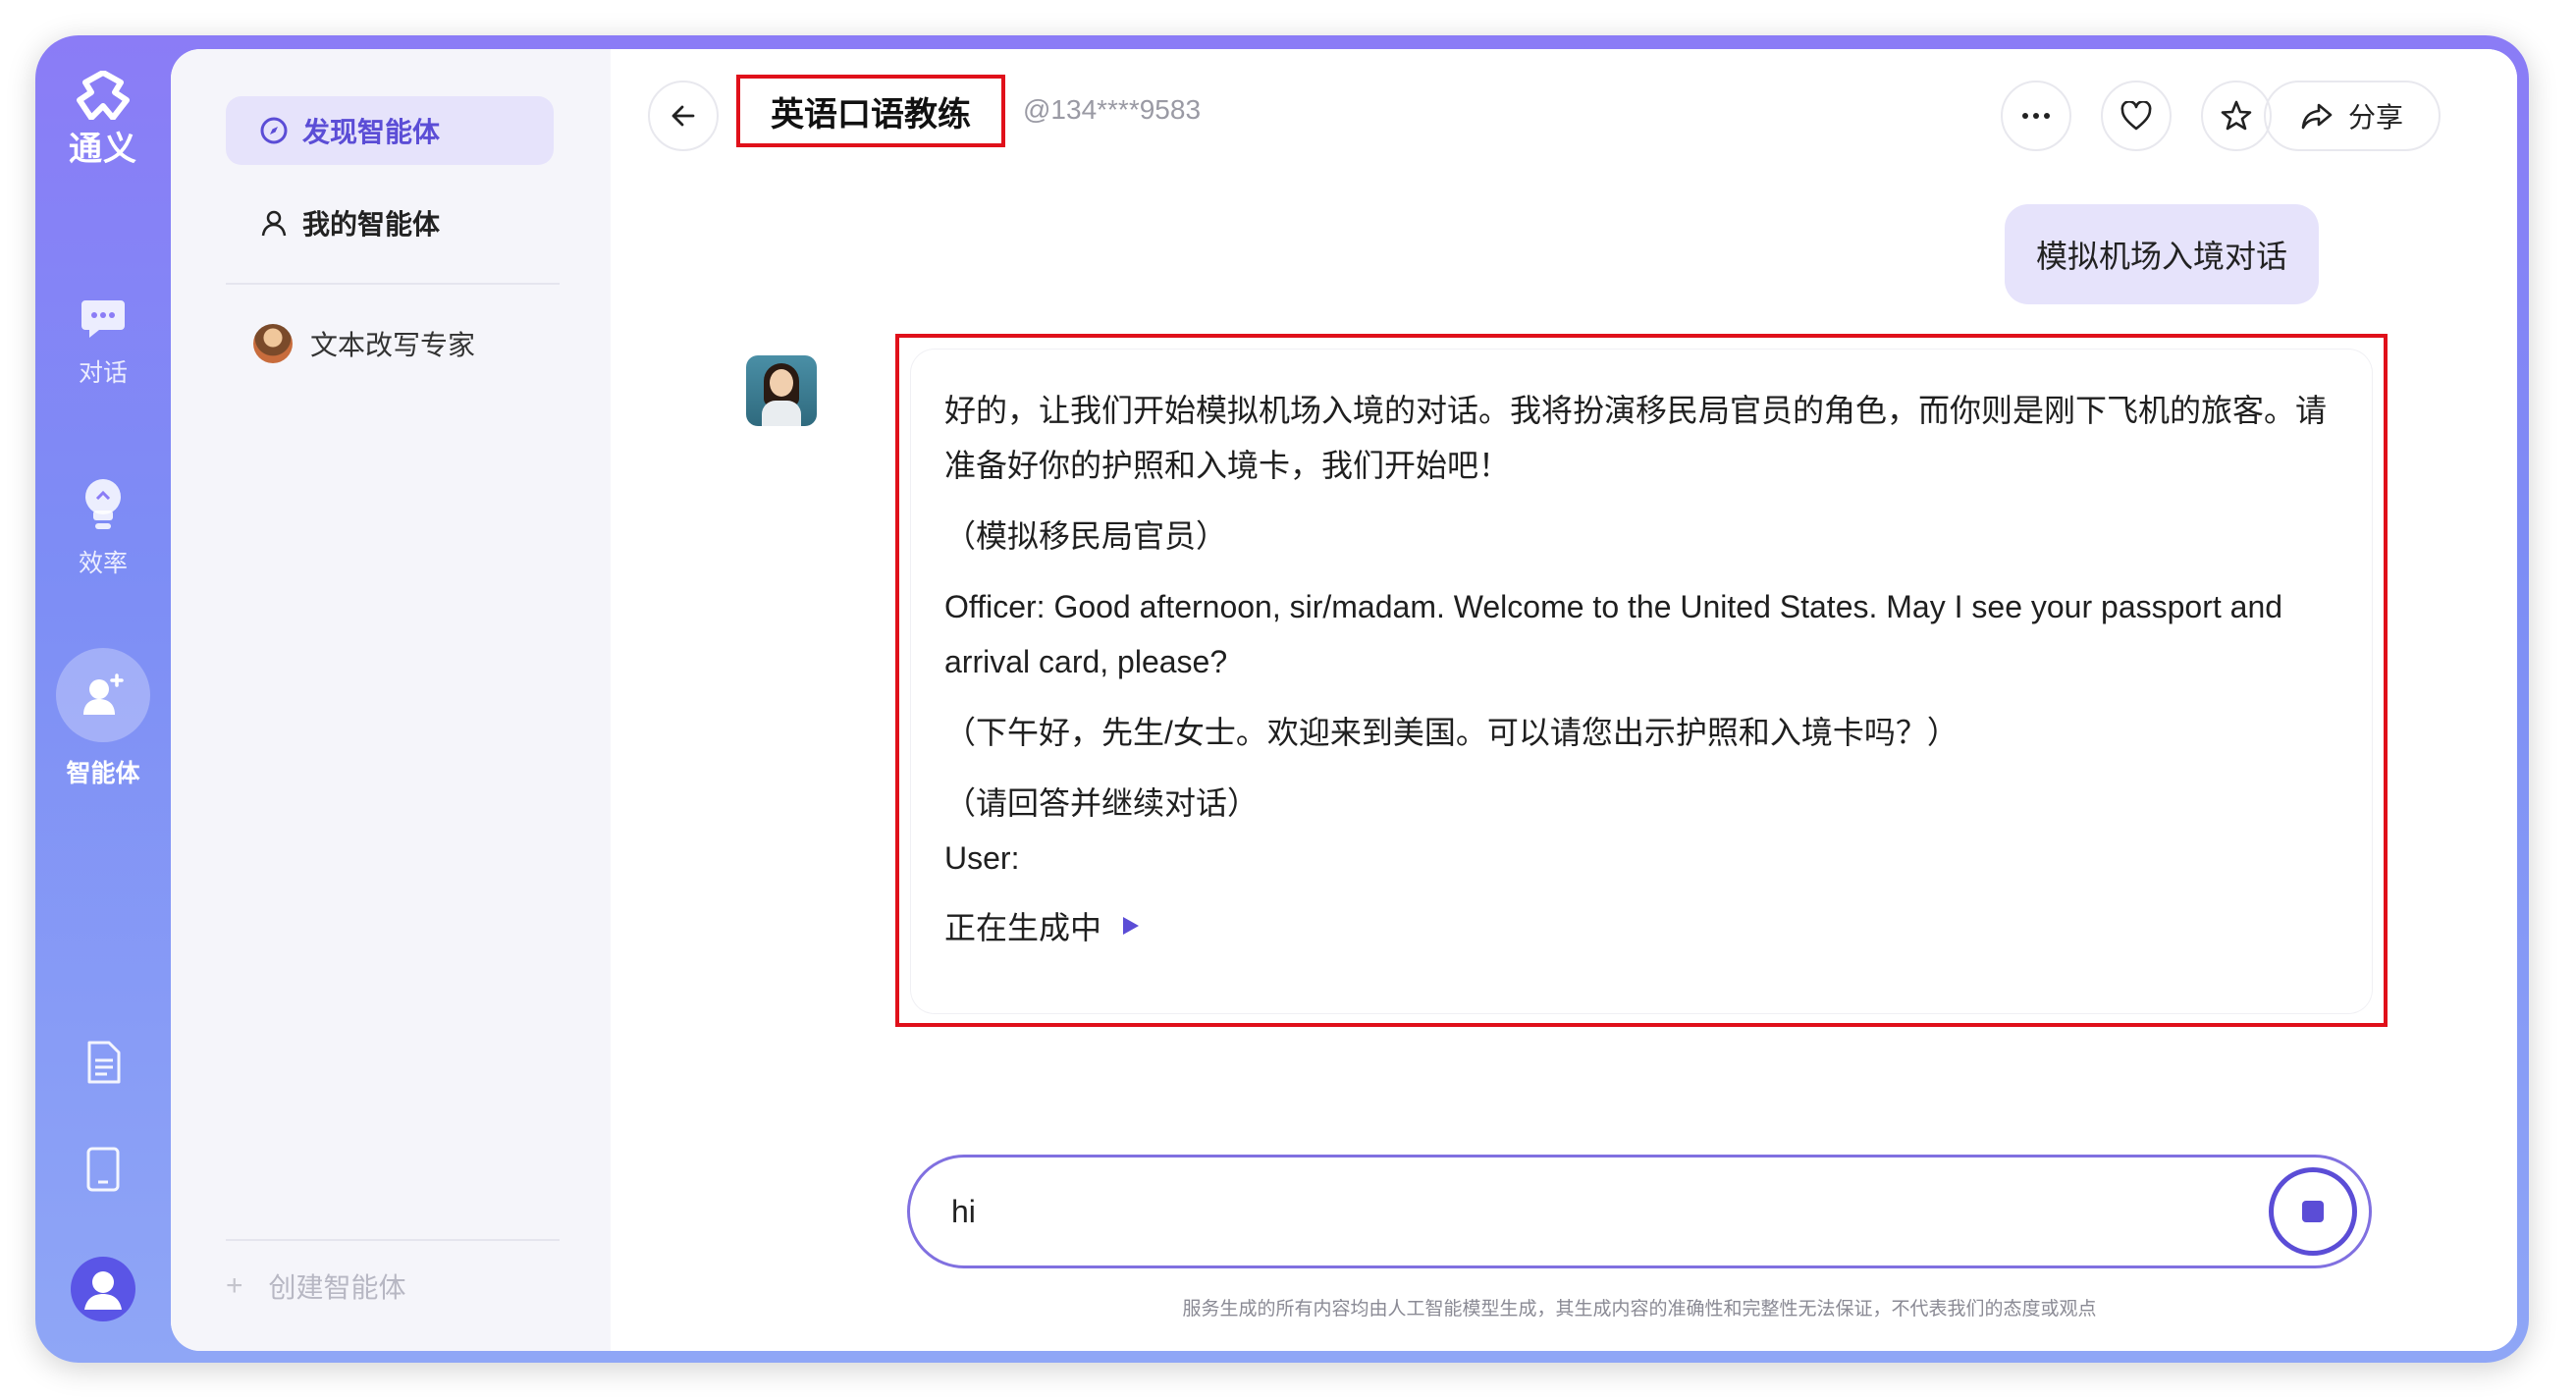 Image resolution: width=2576 pixels, height=1400 pixels. I want to click on rail-item-agents: 智能体, so click(103, 718).